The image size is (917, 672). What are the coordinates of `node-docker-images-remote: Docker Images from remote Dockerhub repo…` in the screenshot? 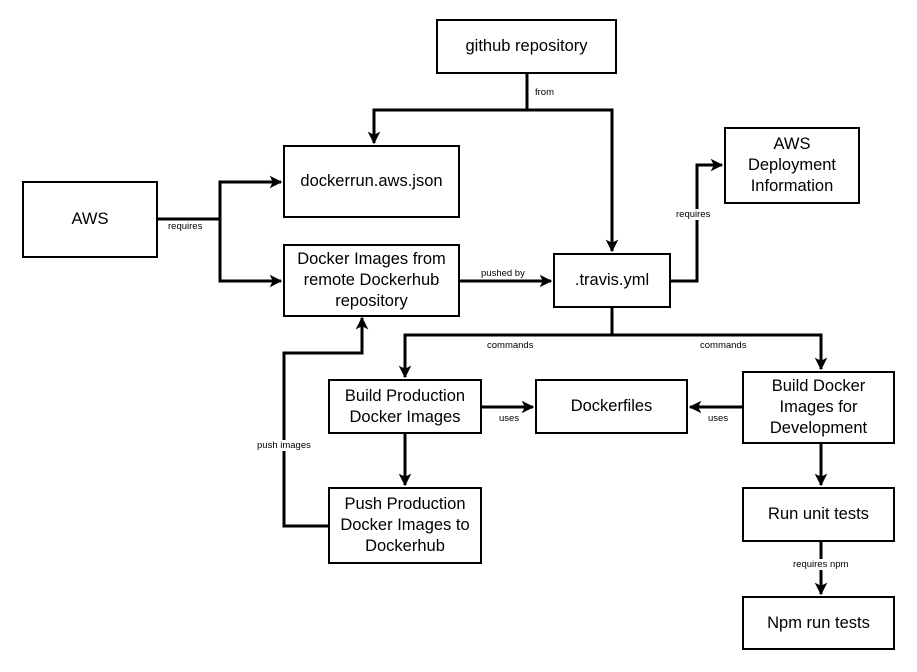 It's located at (371, 280).